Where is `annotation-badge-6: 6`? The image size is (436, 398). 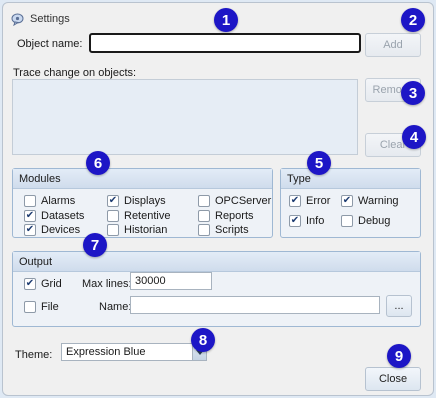 annotation-badge-6: 6 is located at coordinates (98, 163).